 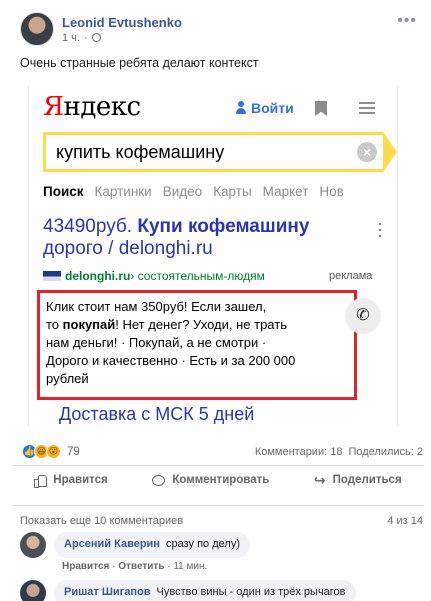 What do you see at coordinates (139, 63) in the screenshot?
I see `post-text: Очень странные ребята делают контекст` at bounding box center [139, 63].